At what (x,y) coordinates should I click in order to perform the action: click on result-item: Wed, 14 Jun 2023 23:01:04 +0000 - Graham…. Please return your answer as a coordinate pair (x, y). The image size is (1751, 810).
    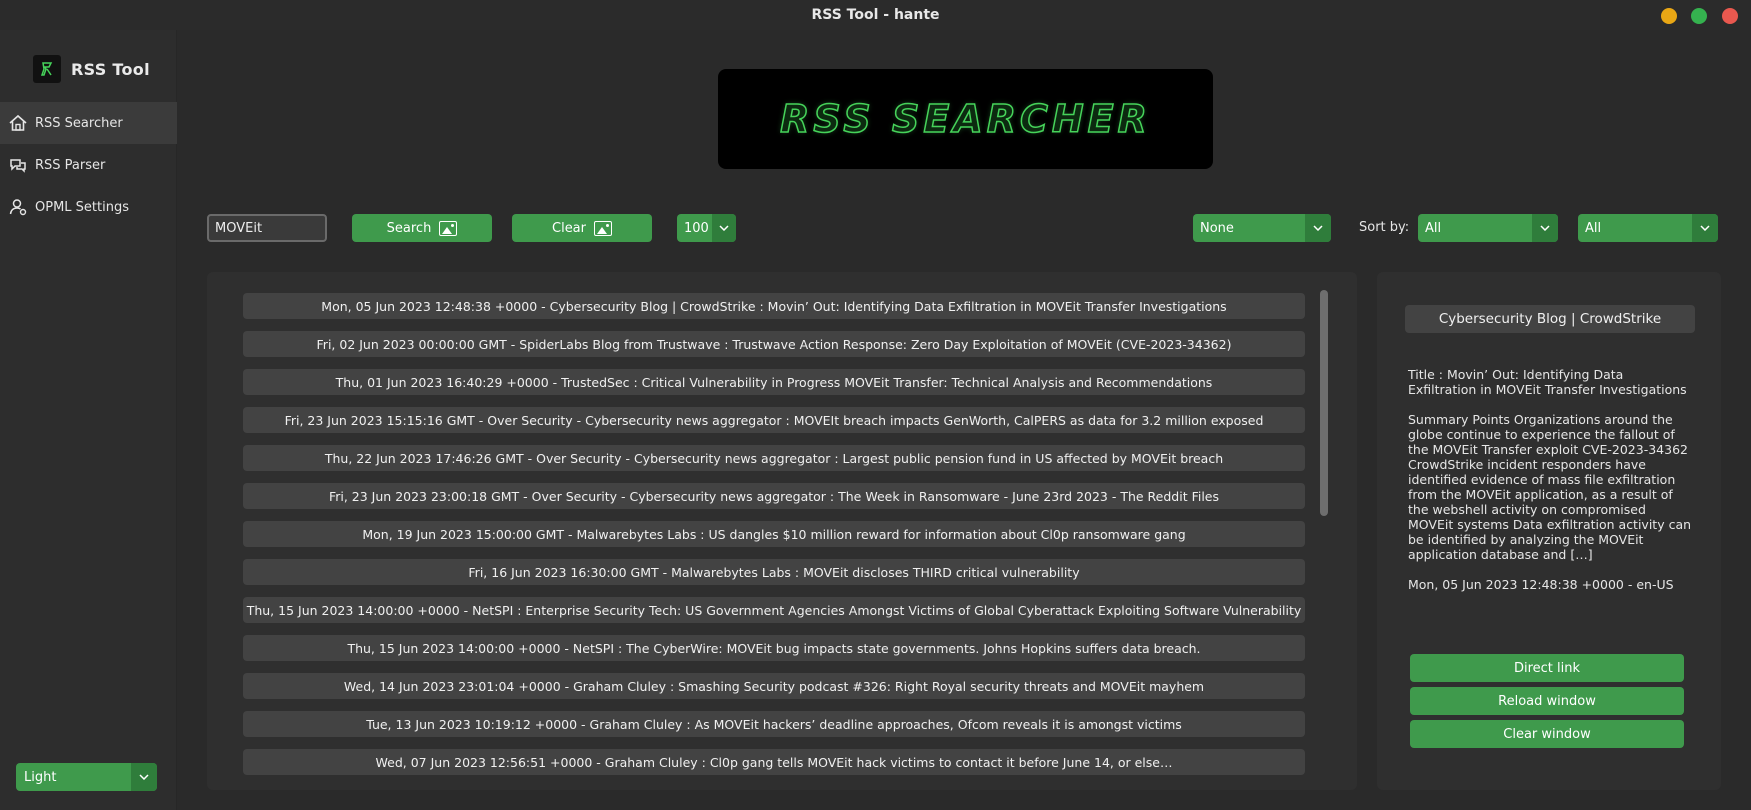
    Looking at the image, I should click on (774, 686).